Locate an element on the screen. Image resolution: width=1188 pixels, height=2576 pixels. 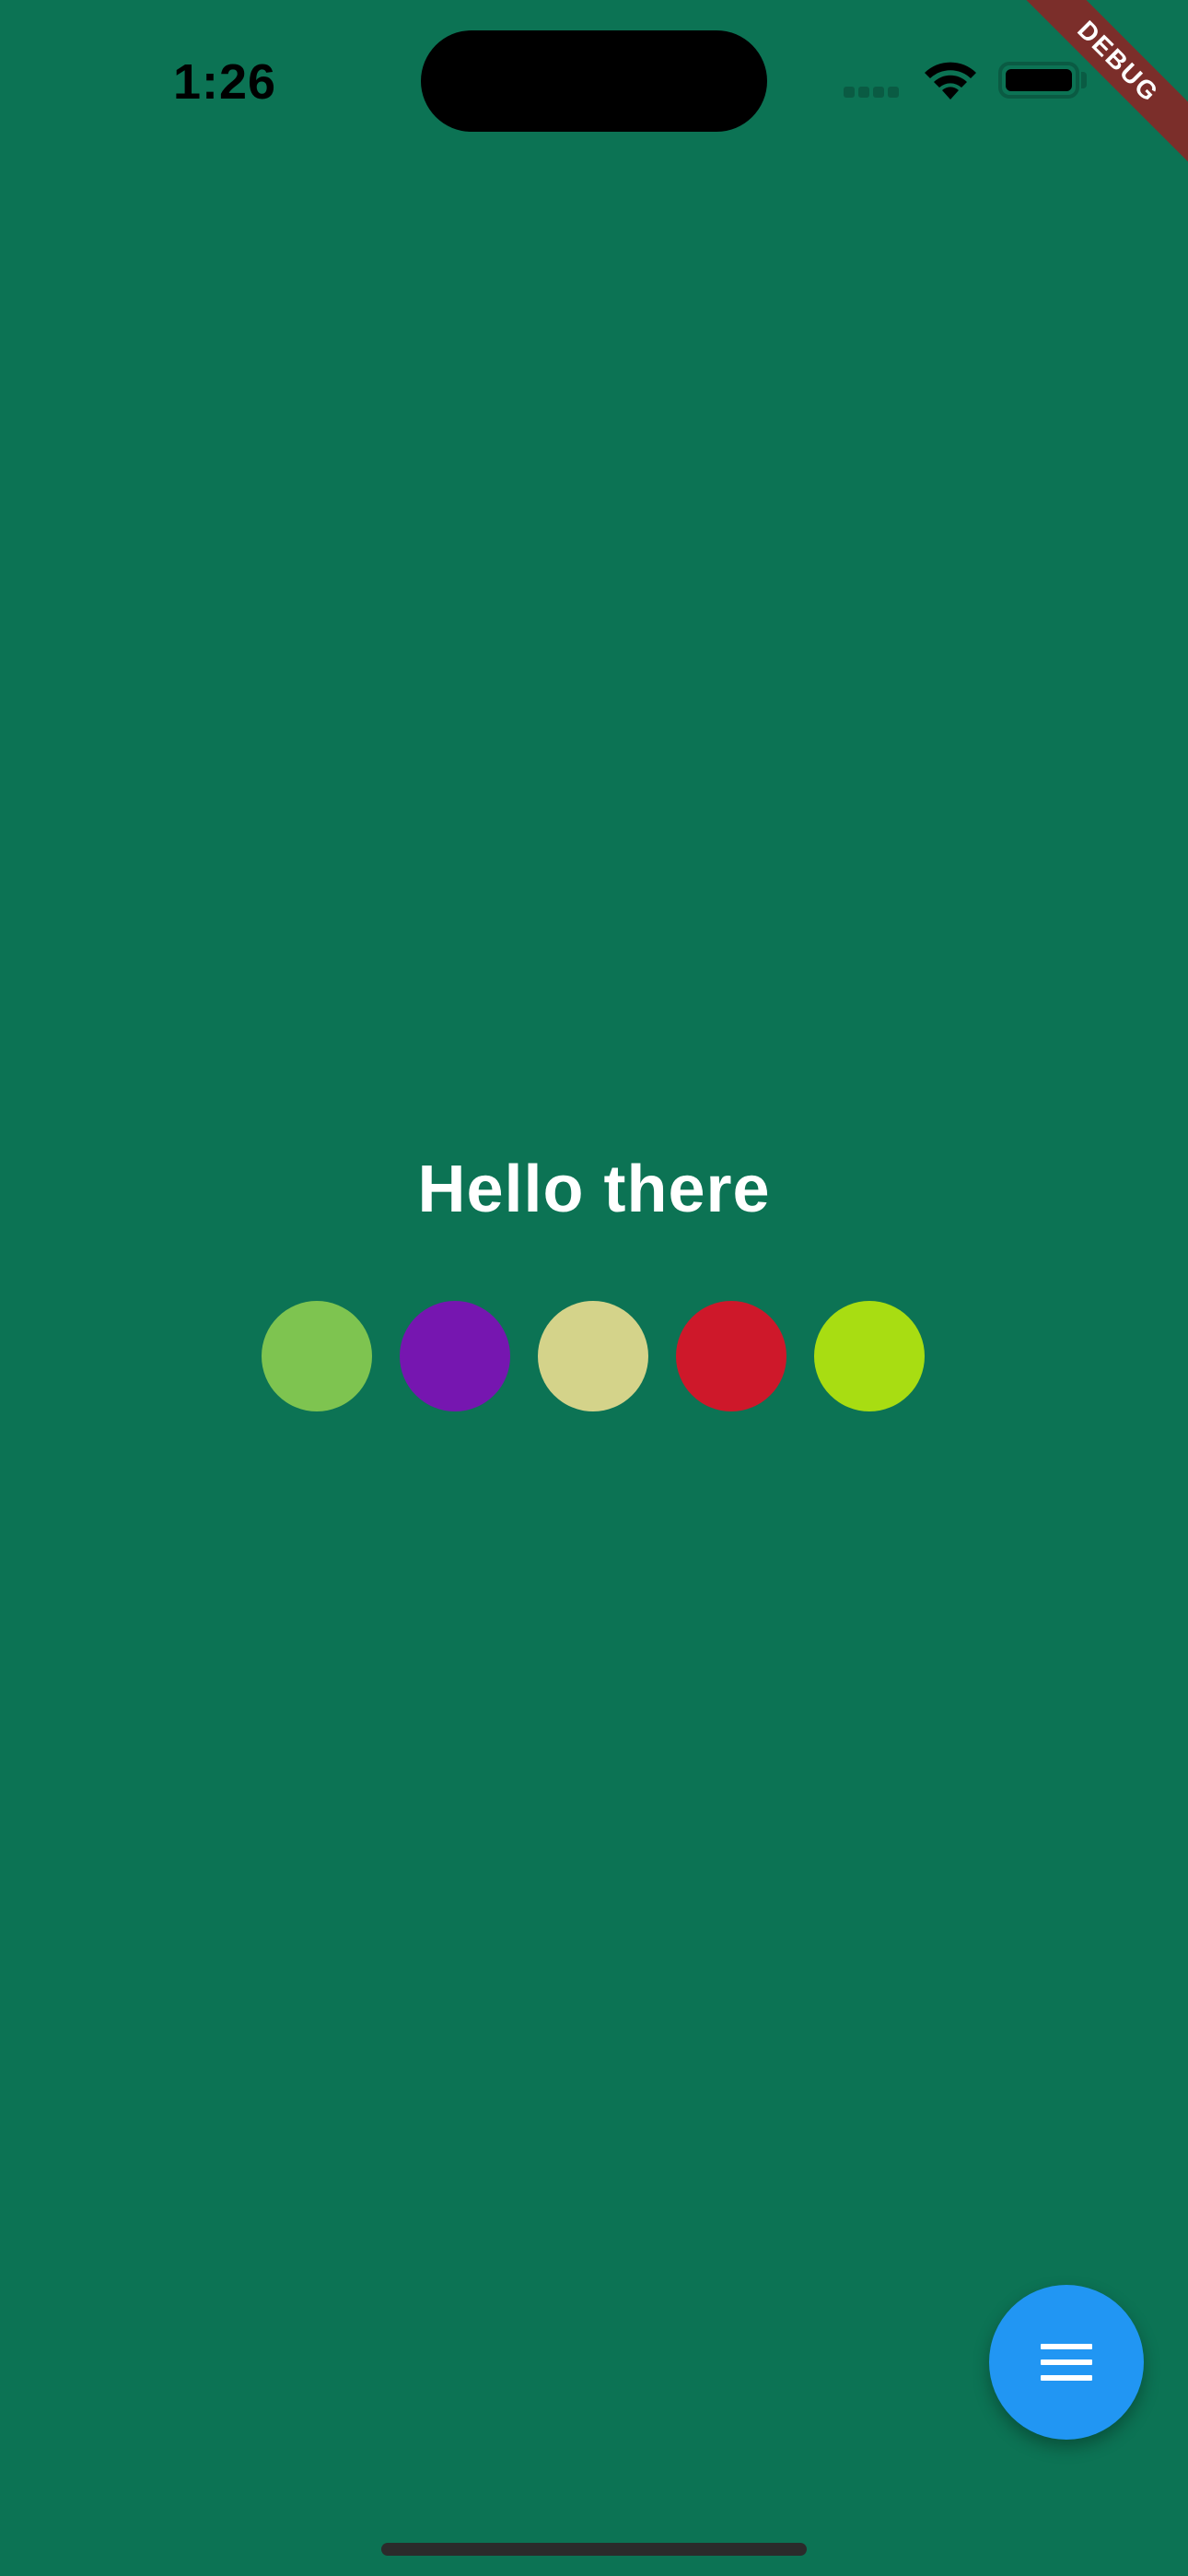
color-dots-row is located at coordinates (593, 1356).